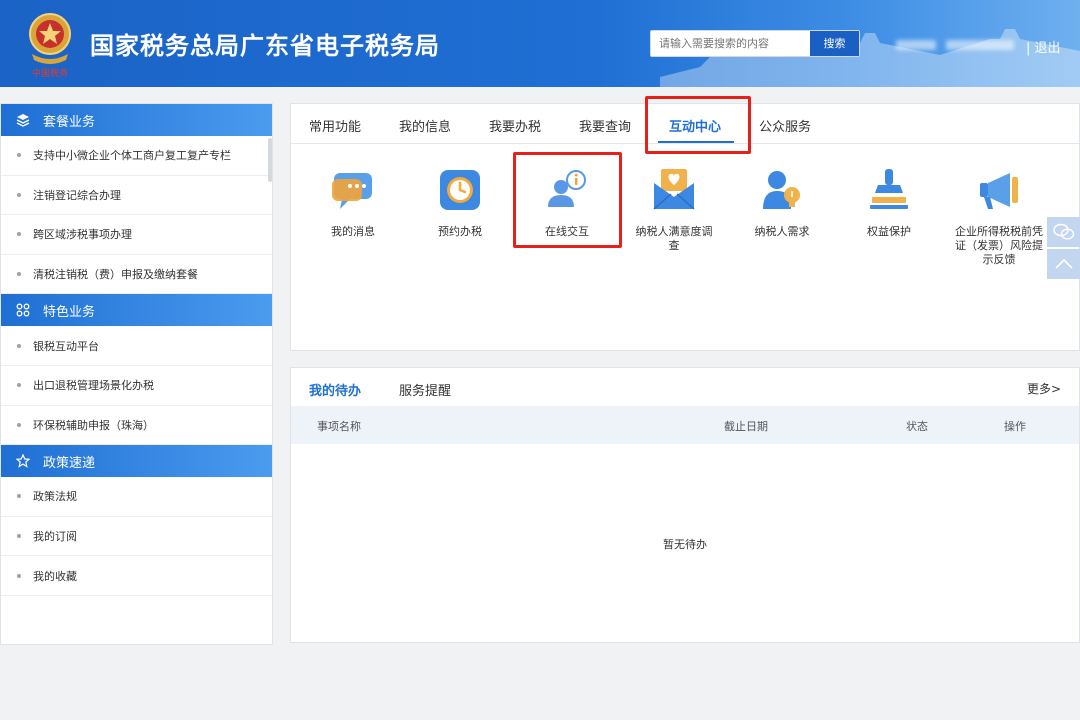  What do you see at coordinates (136, 310) in the screenshot?
I see `sidebar-section-header: 特色业务` at bounding box center [136, 310].